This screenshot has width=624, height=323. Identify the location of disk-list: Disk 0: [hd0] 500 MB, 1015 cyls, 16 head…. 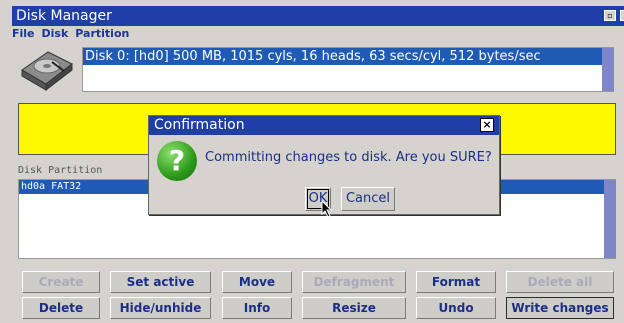
(348, 69).